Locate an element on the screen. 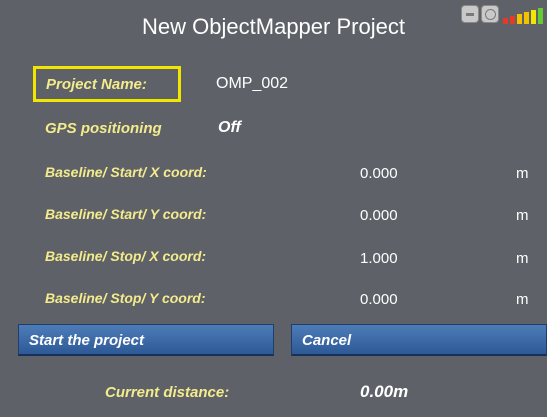 The image size is (547, 417). start-y-label: Baseline/ Start/ Y coord: is located at coordinates (126, 214).